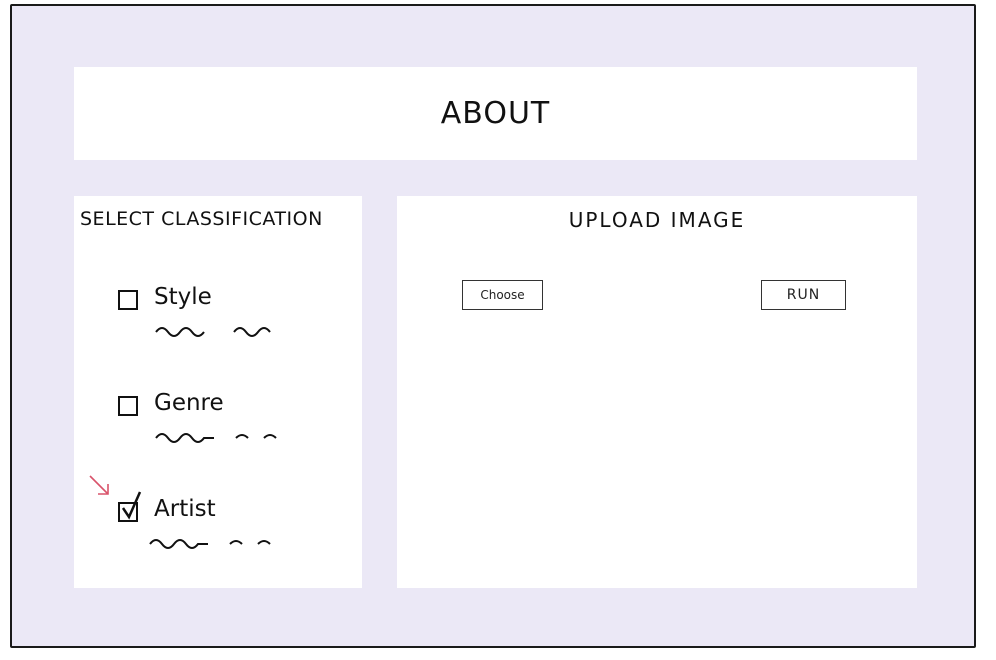 This screenshot has height=660, width=996. Describe the element at coordinates (502, 295) in the screenshot. I see `choose-file-button: Choose` at that location.